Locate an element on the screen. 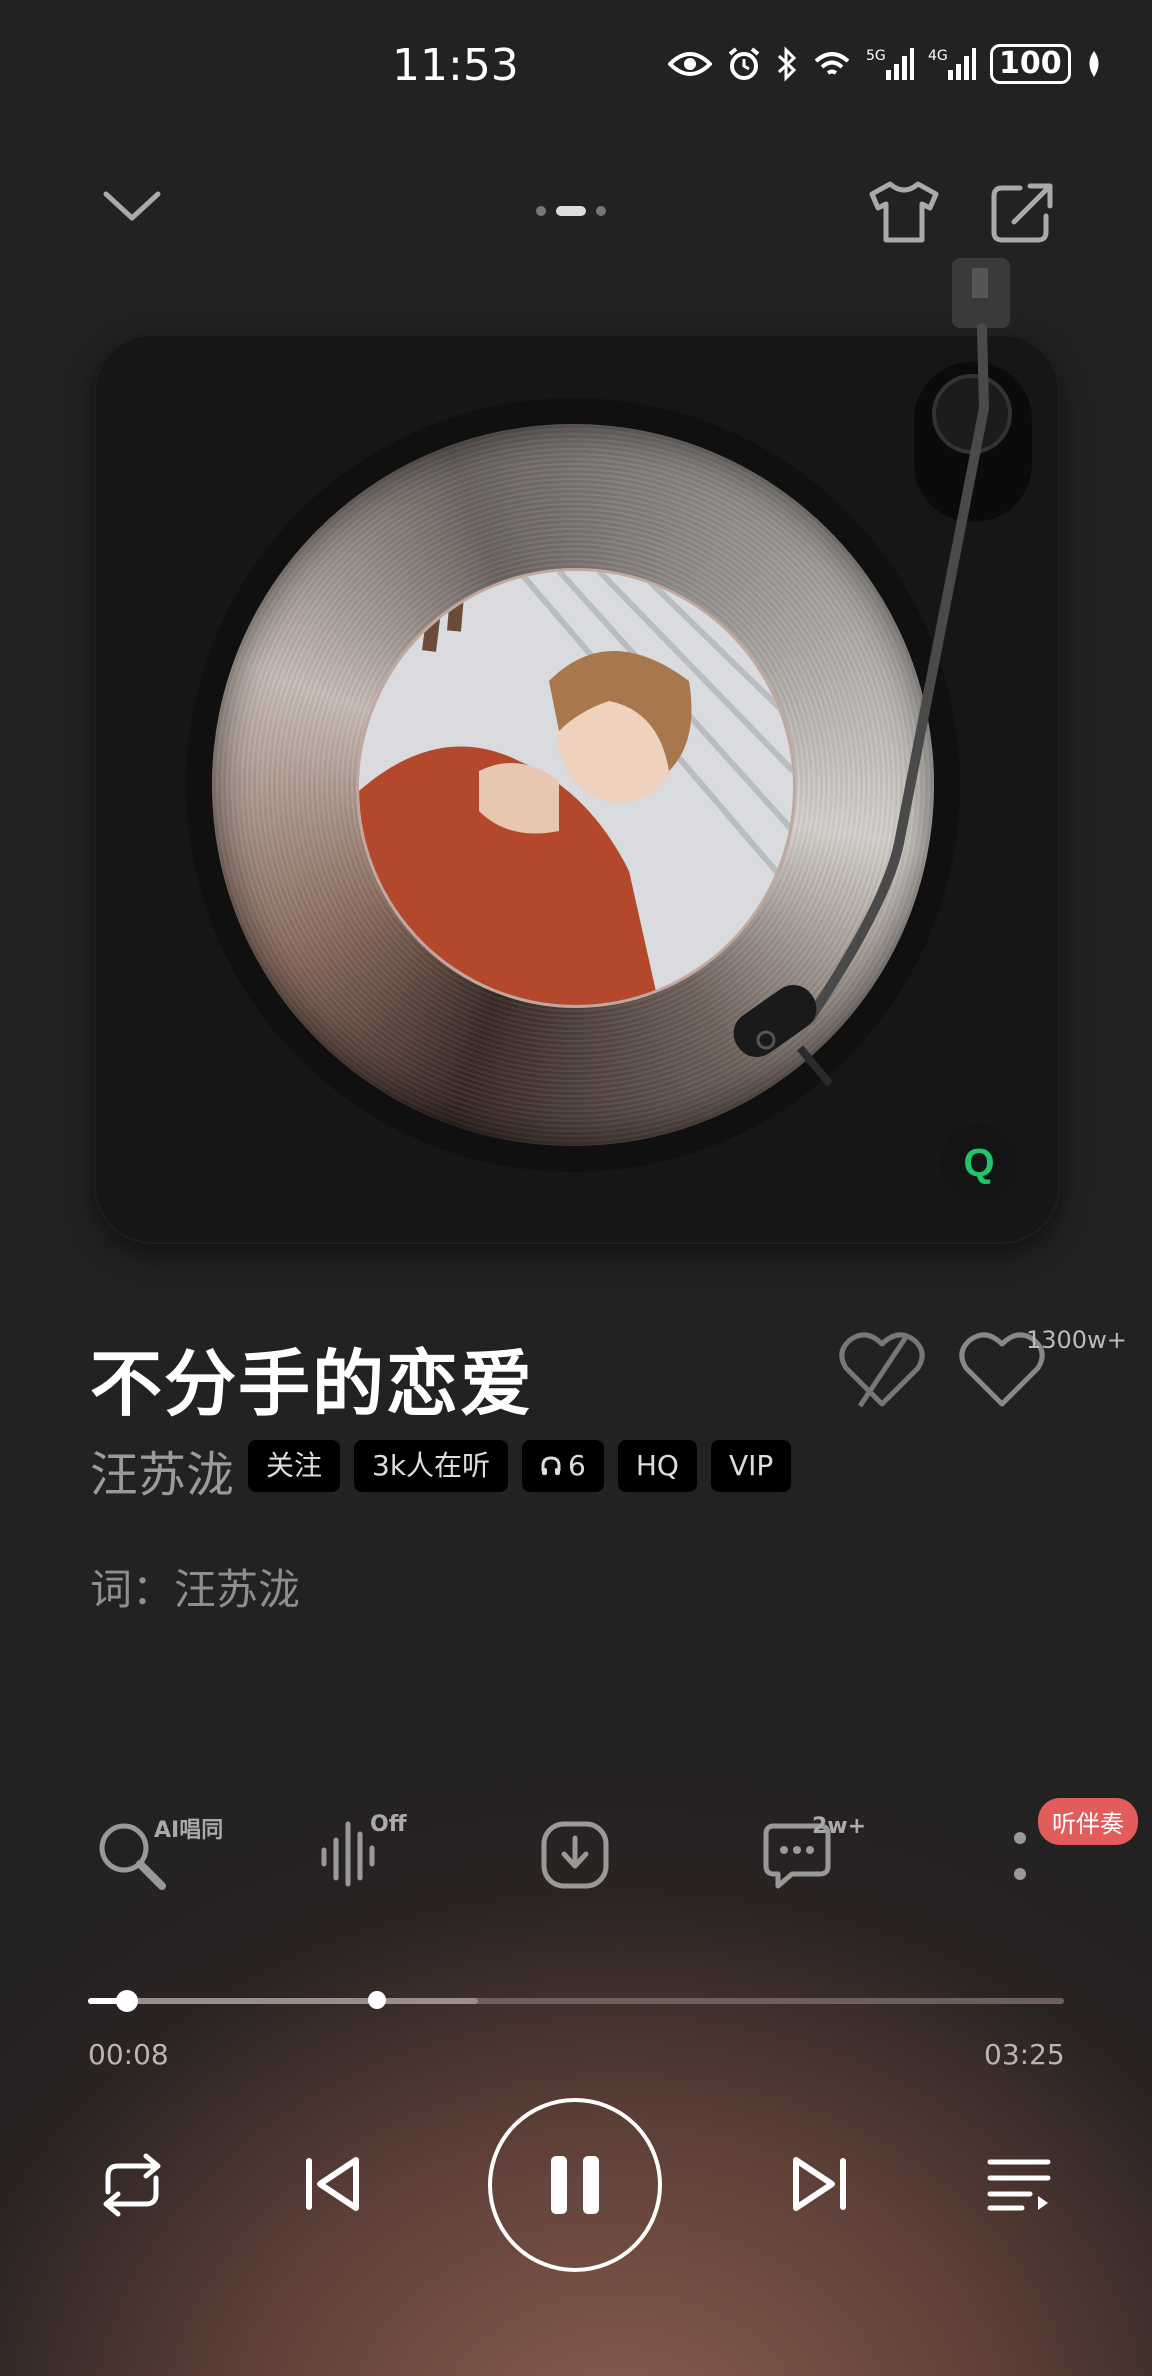 This screenshot has height=2376, width=1152. headphones-count: 6 is located at coordinates (577, 1465).